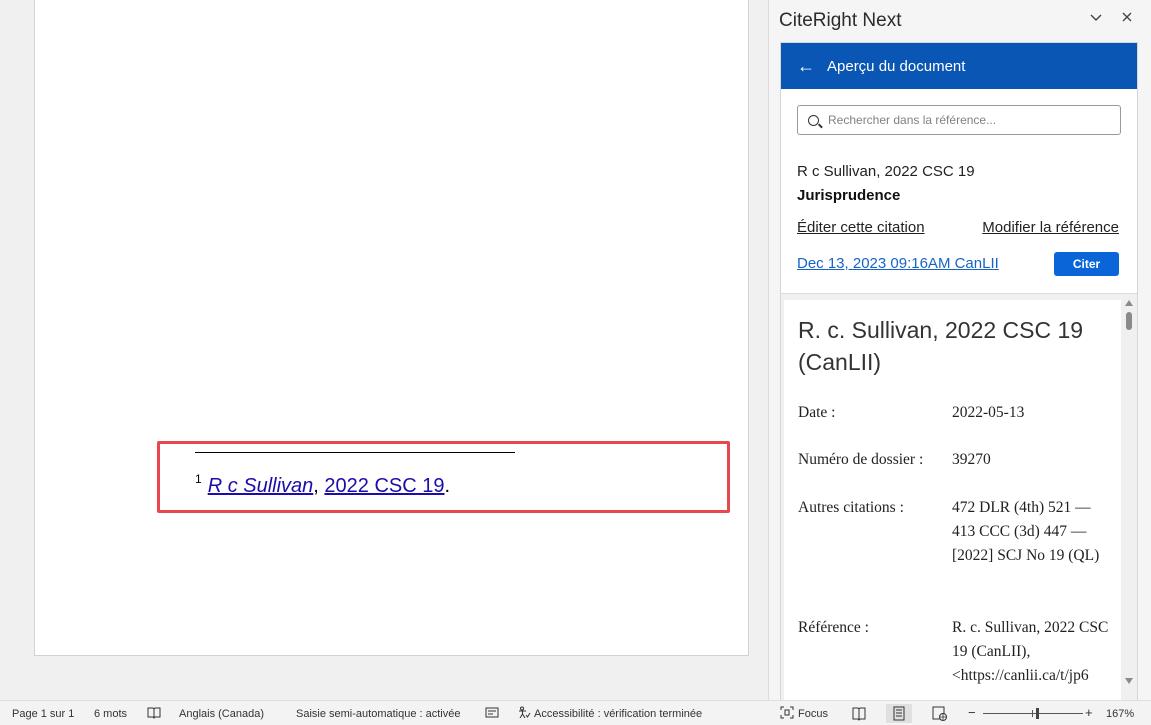 This screenshot has width=1151, height=725. I want to click on reference-type: Jurisprudence, so click(849, 195).